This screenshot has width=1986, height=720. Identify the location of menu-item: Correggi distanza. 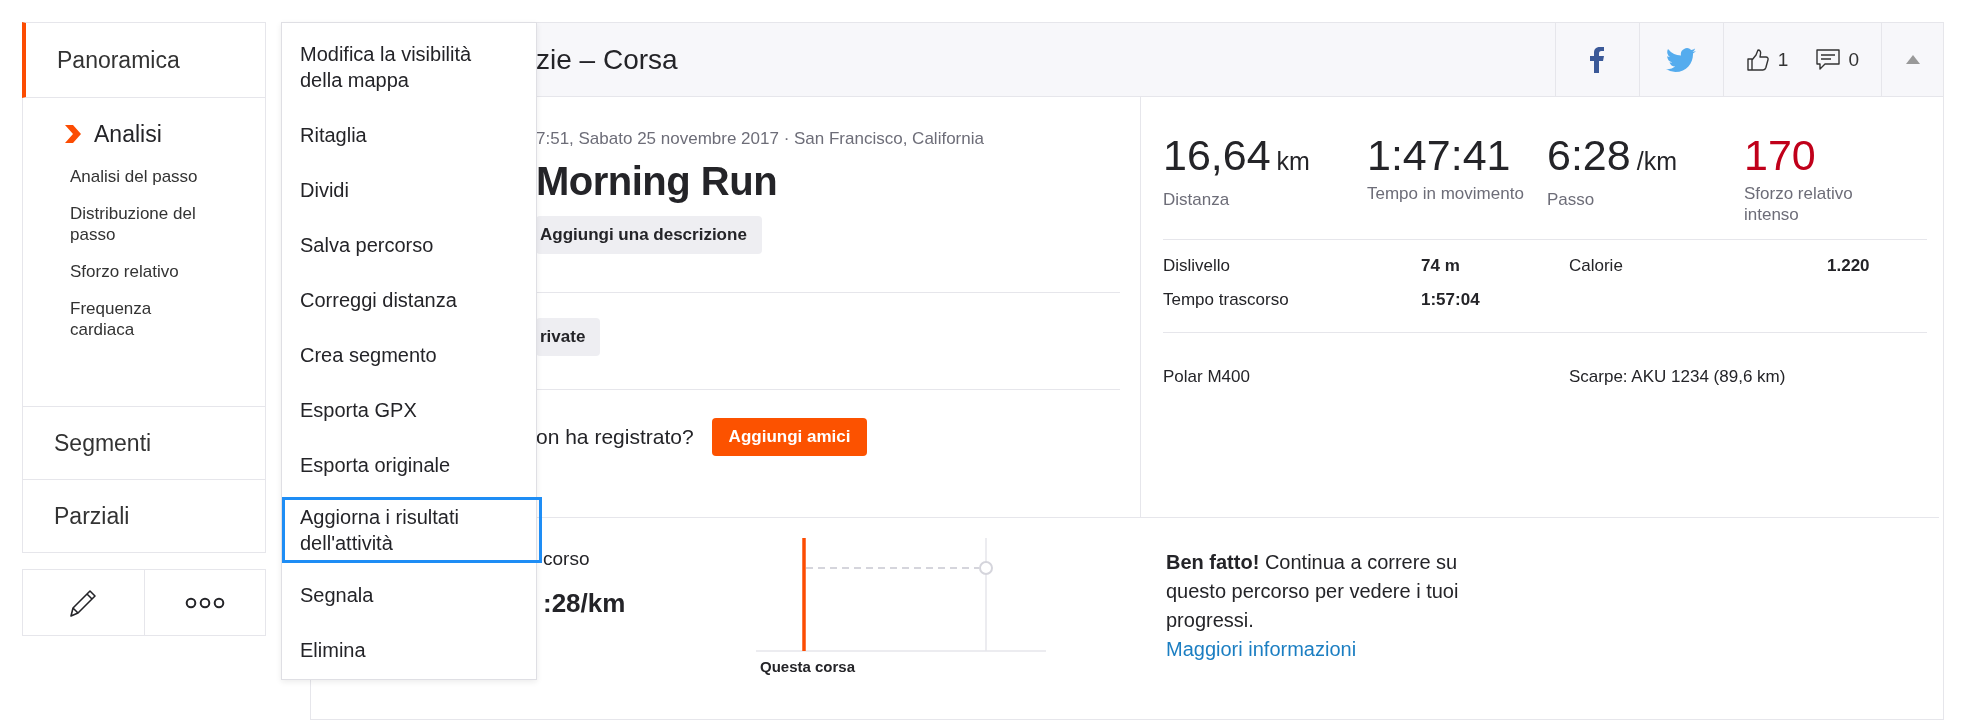
(409, 300).